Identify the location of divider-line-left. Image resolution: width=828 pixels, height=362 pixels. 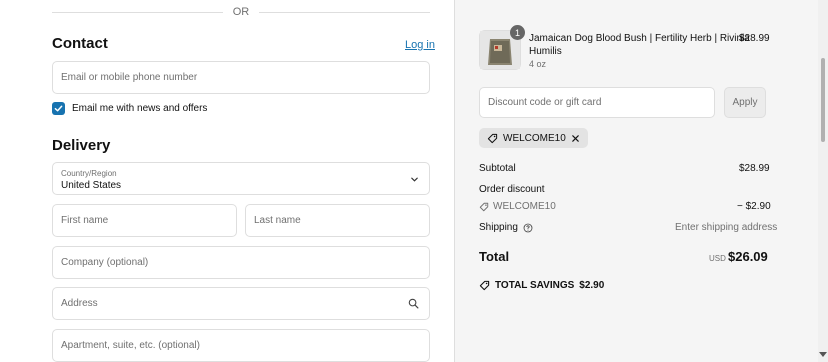
(137, 12).